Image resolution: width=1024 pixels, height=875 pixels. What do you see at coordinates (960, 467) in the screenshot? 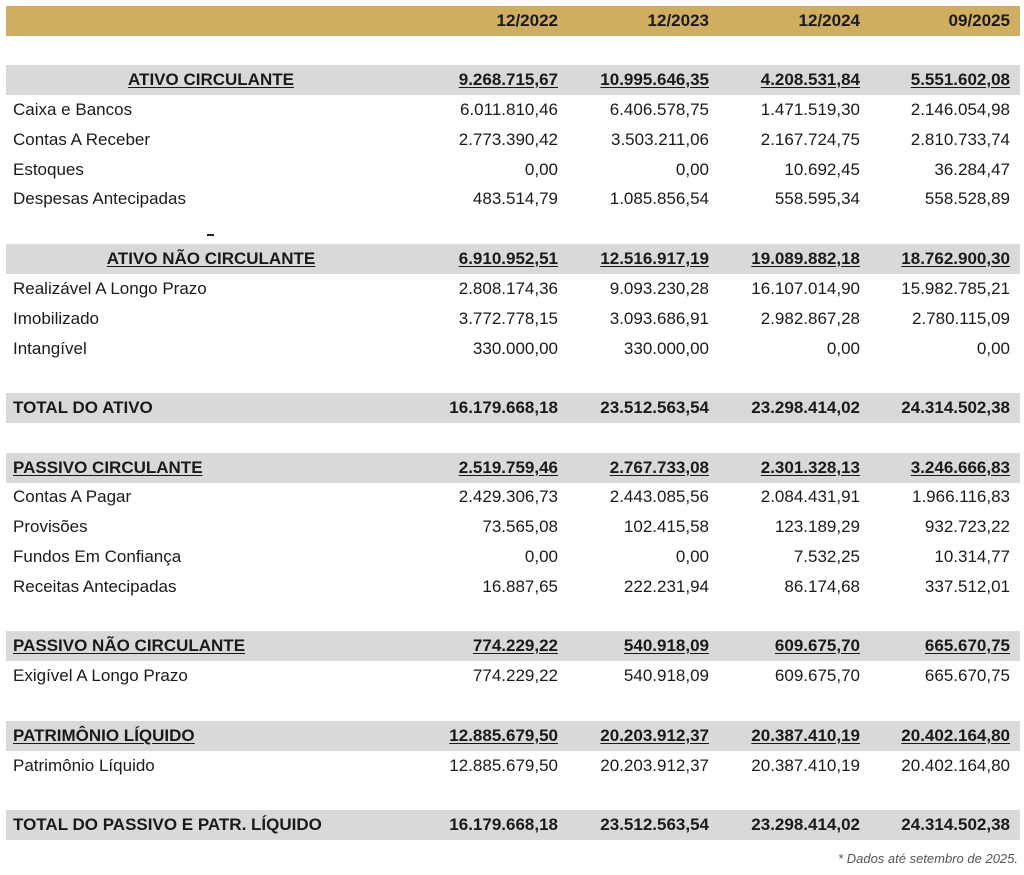
I see `section-value: 3.246.666,83` at bounding box center [960, 467].